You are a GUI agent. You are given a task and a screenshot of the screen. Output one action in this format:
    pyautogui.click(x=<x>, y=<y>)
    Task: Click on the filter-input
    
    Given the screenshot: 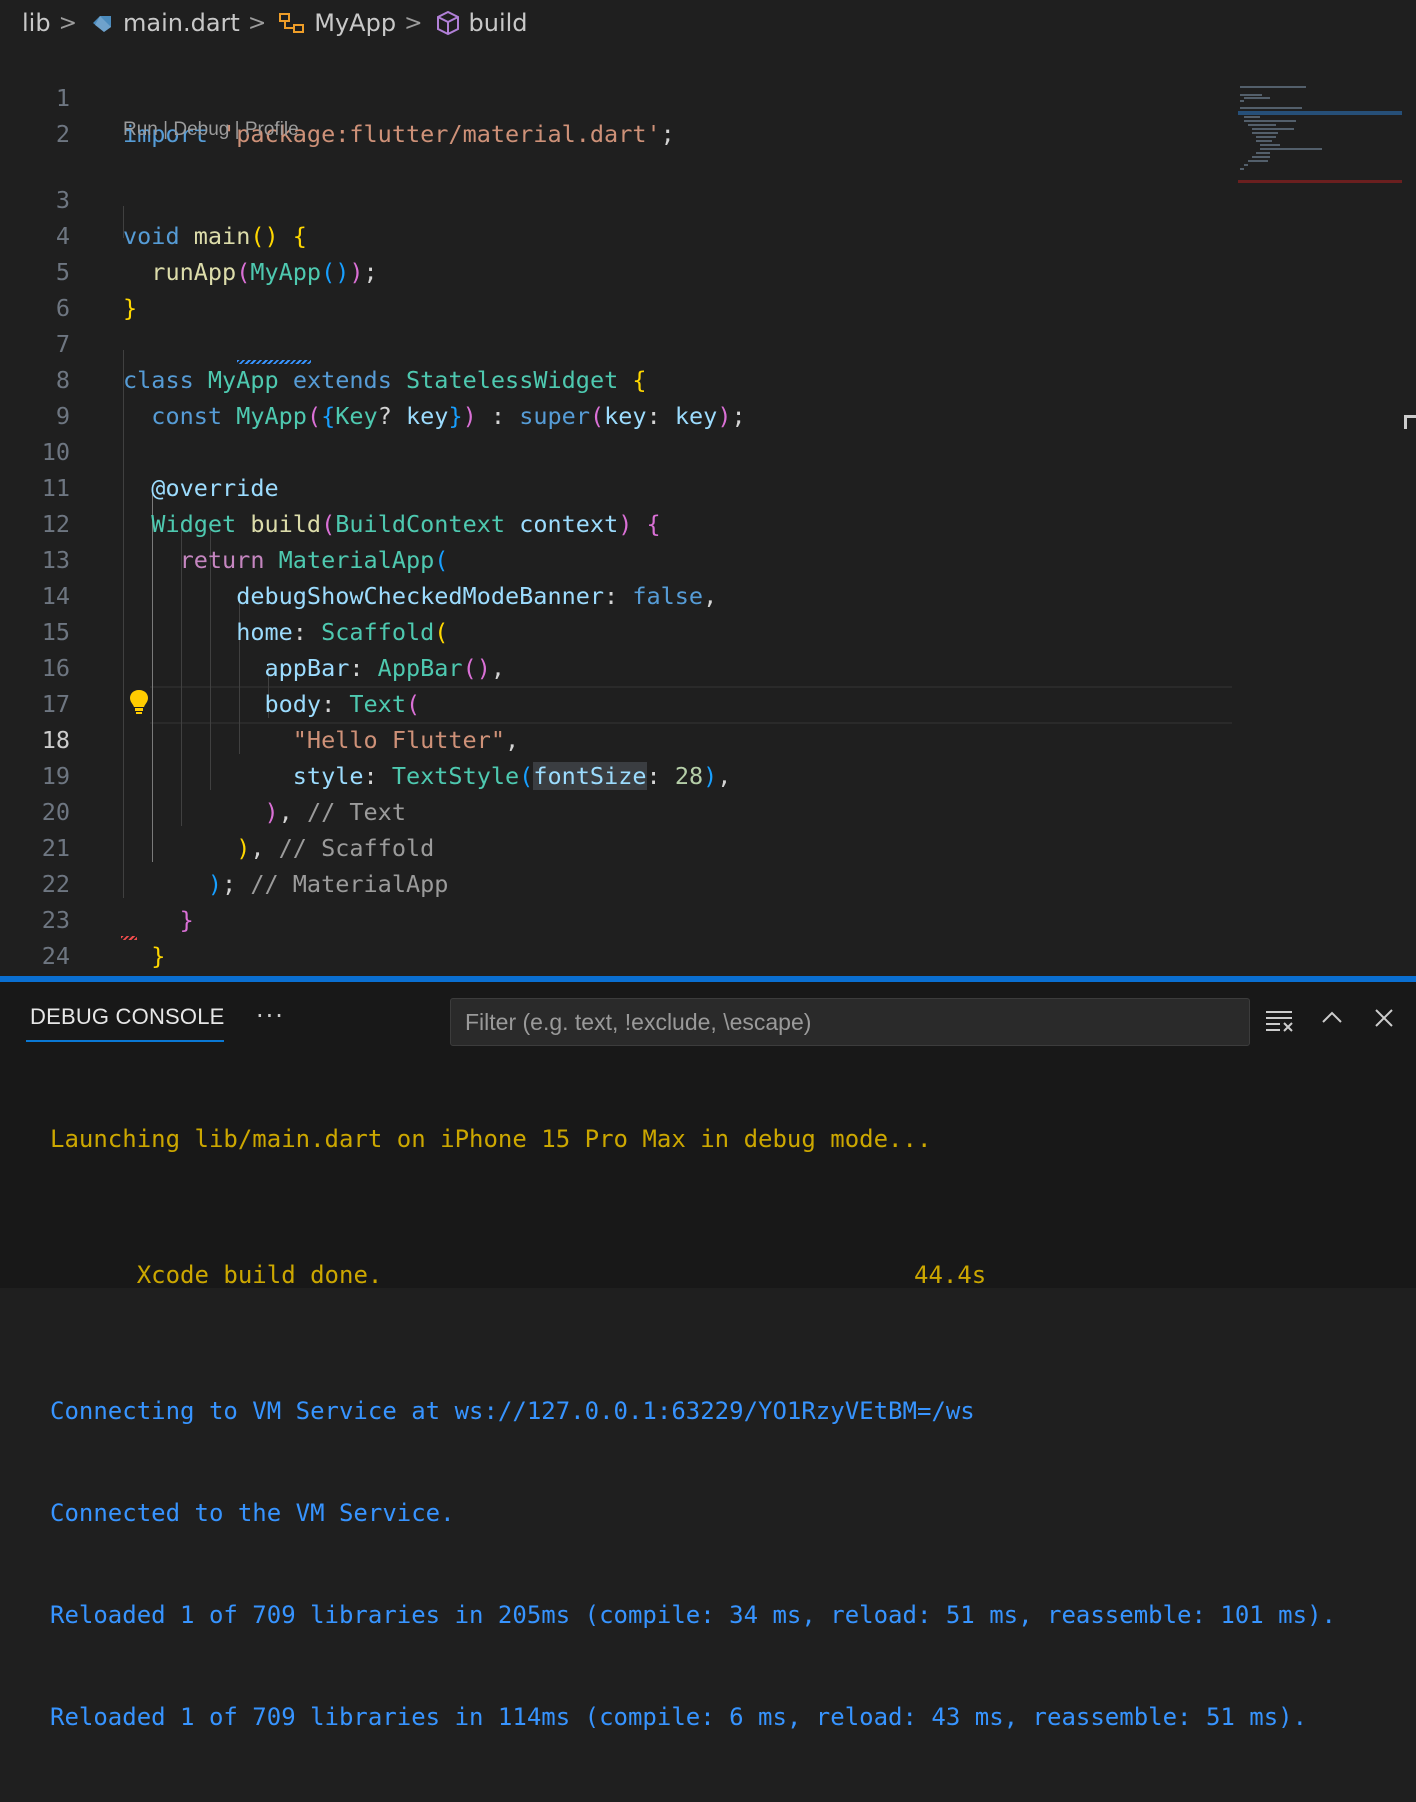 What is the action you would take?
    pyautogui.click(x=850, y=1022)
    